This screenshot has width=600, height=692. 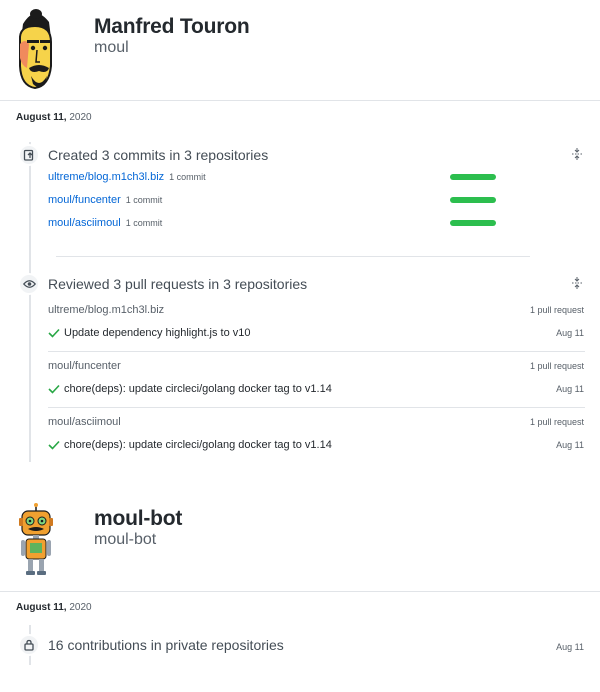 What do you see at coordinates (300, 50) in the screenshot?
I see `profile-header-manfred: Manfred Touron moul` at bounding box center [300, 50].